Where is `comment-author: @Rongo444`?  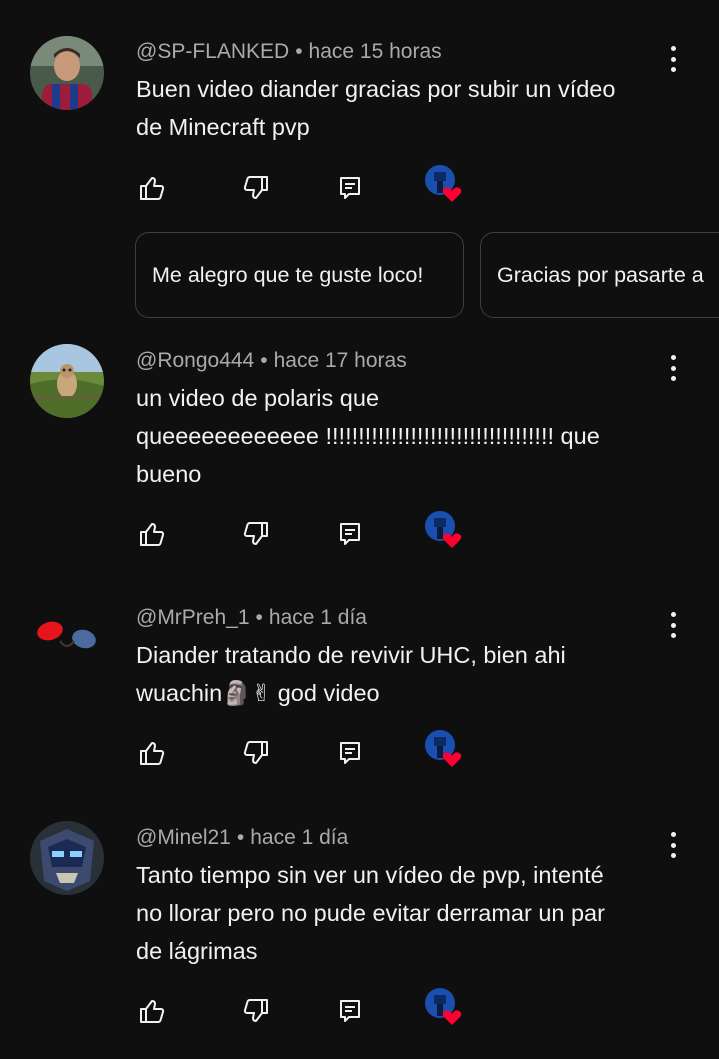
comment-author: @Rongo444 is located at coordinates (195, 360).